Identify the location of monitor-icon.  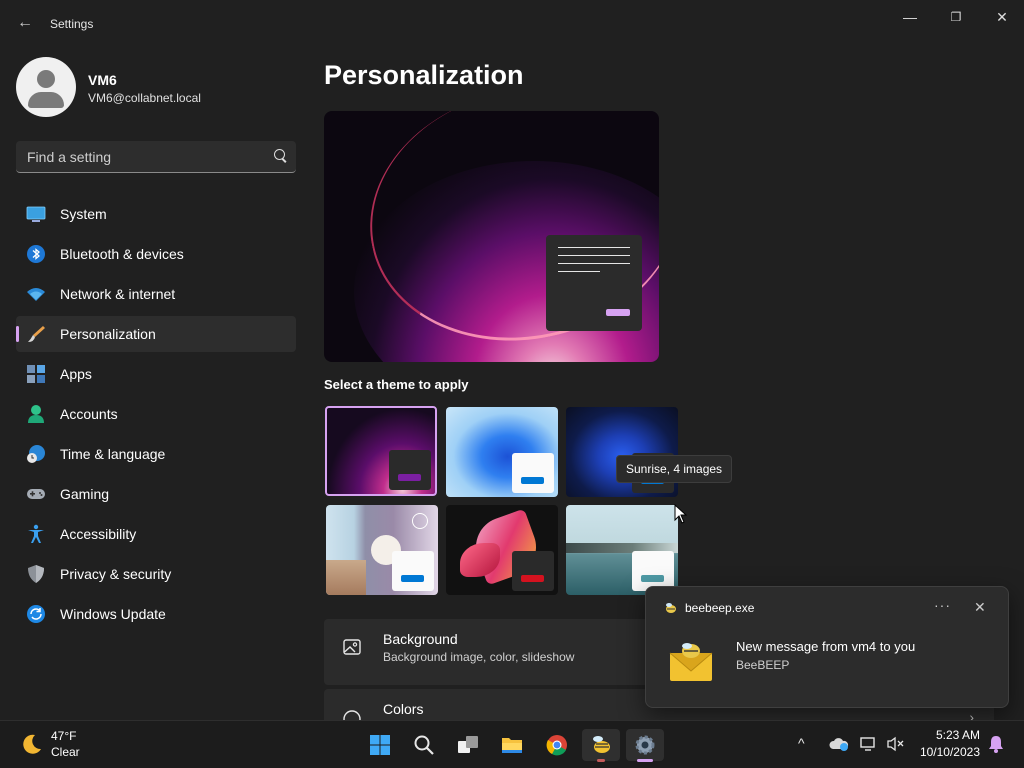
(36, 214).